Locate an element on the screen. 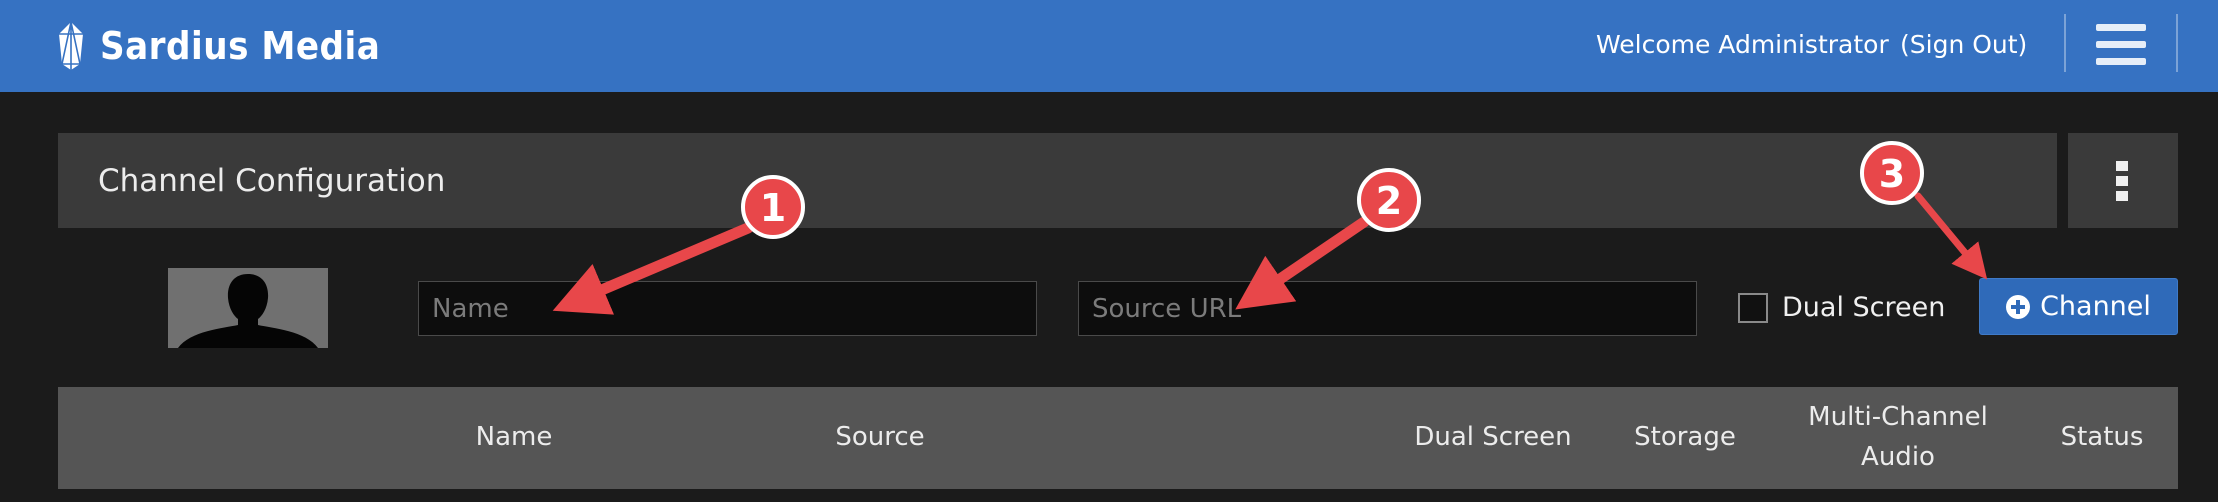 This screenshot has height=502, width=2218. crystal-logo-icon is located at coordinates (71, 45).